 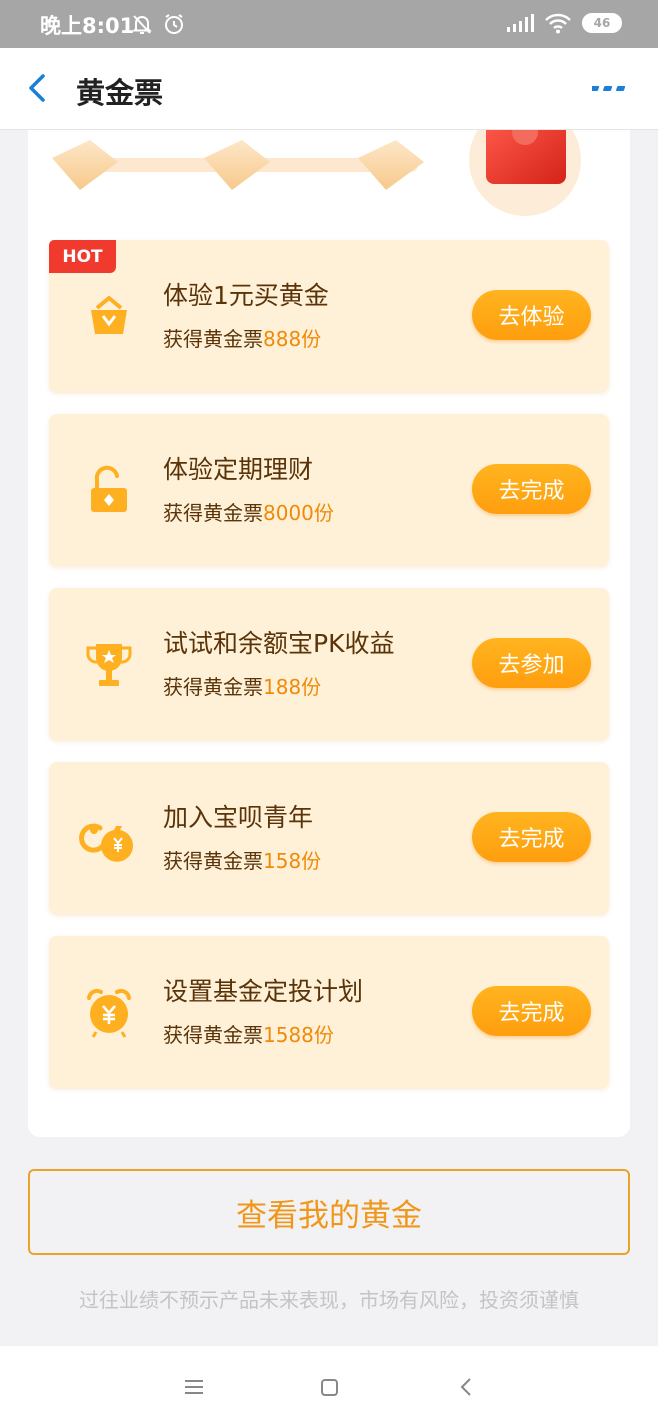 I want to click on task-desc: 获得黄金票188份, so click(x=242, y=685).